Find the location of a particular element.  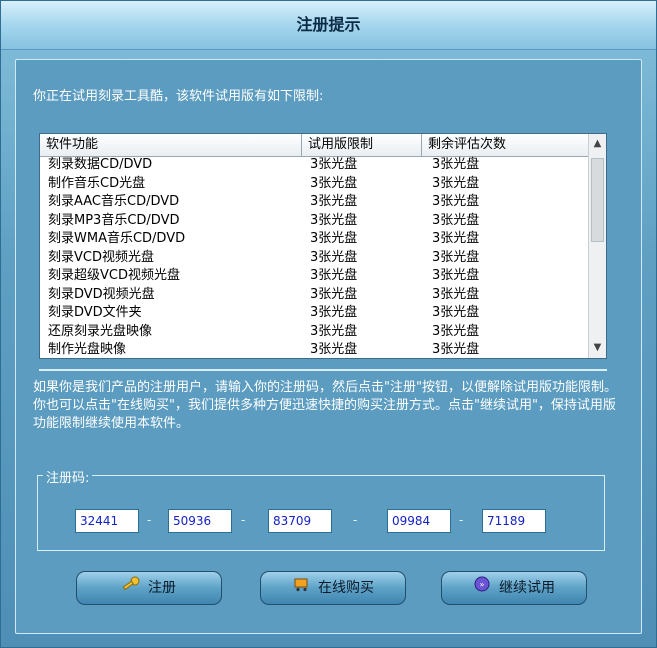

list-item: 制作音乐CD光盘 3张光盘 3张光盘 is located at coordinates (314, 184).